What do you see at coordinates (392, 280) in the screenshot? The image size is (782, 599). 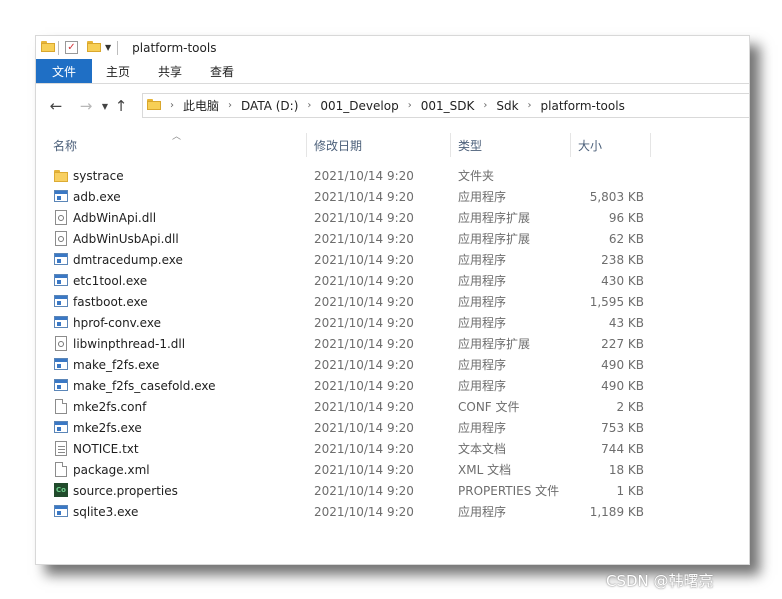 I see `file-row: etc1tool.exe 2021/10/14 9:20 应用程序 430 KB` at bounding box center [392, 280].